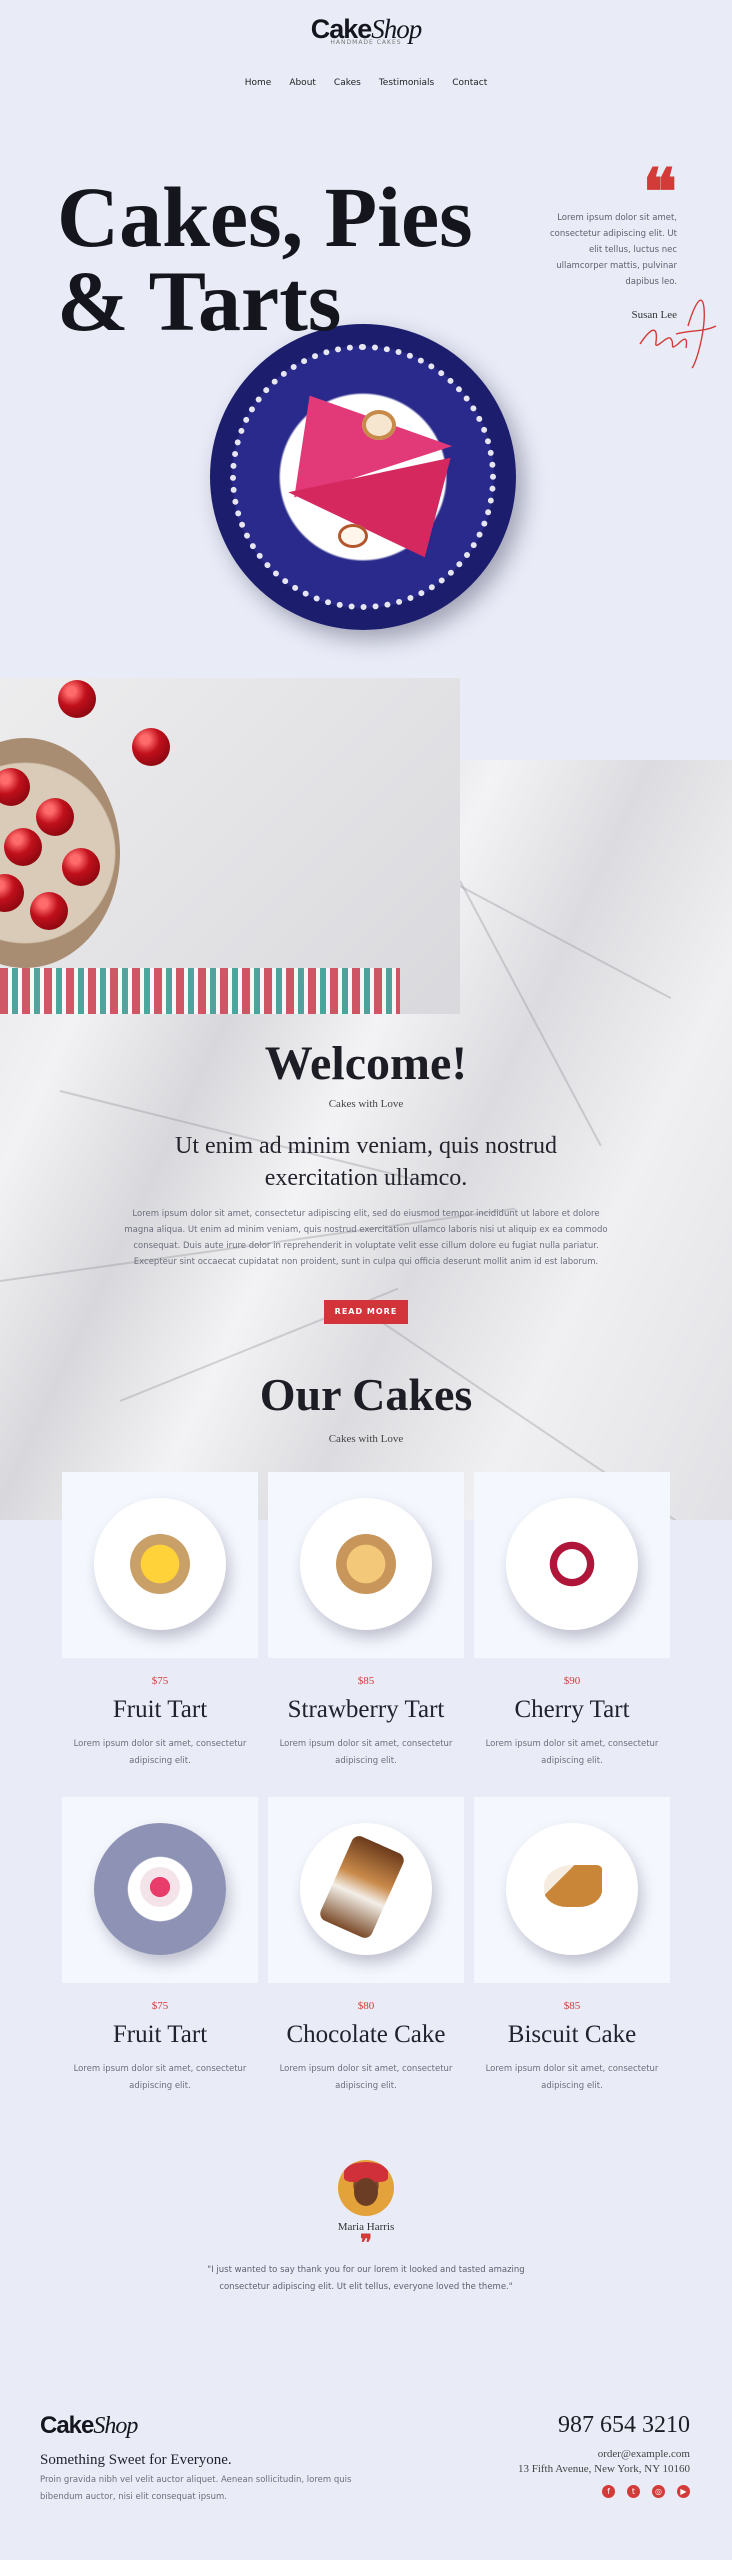  I want to click on cake-name: Chocolate Cake, so click(366, 2035).